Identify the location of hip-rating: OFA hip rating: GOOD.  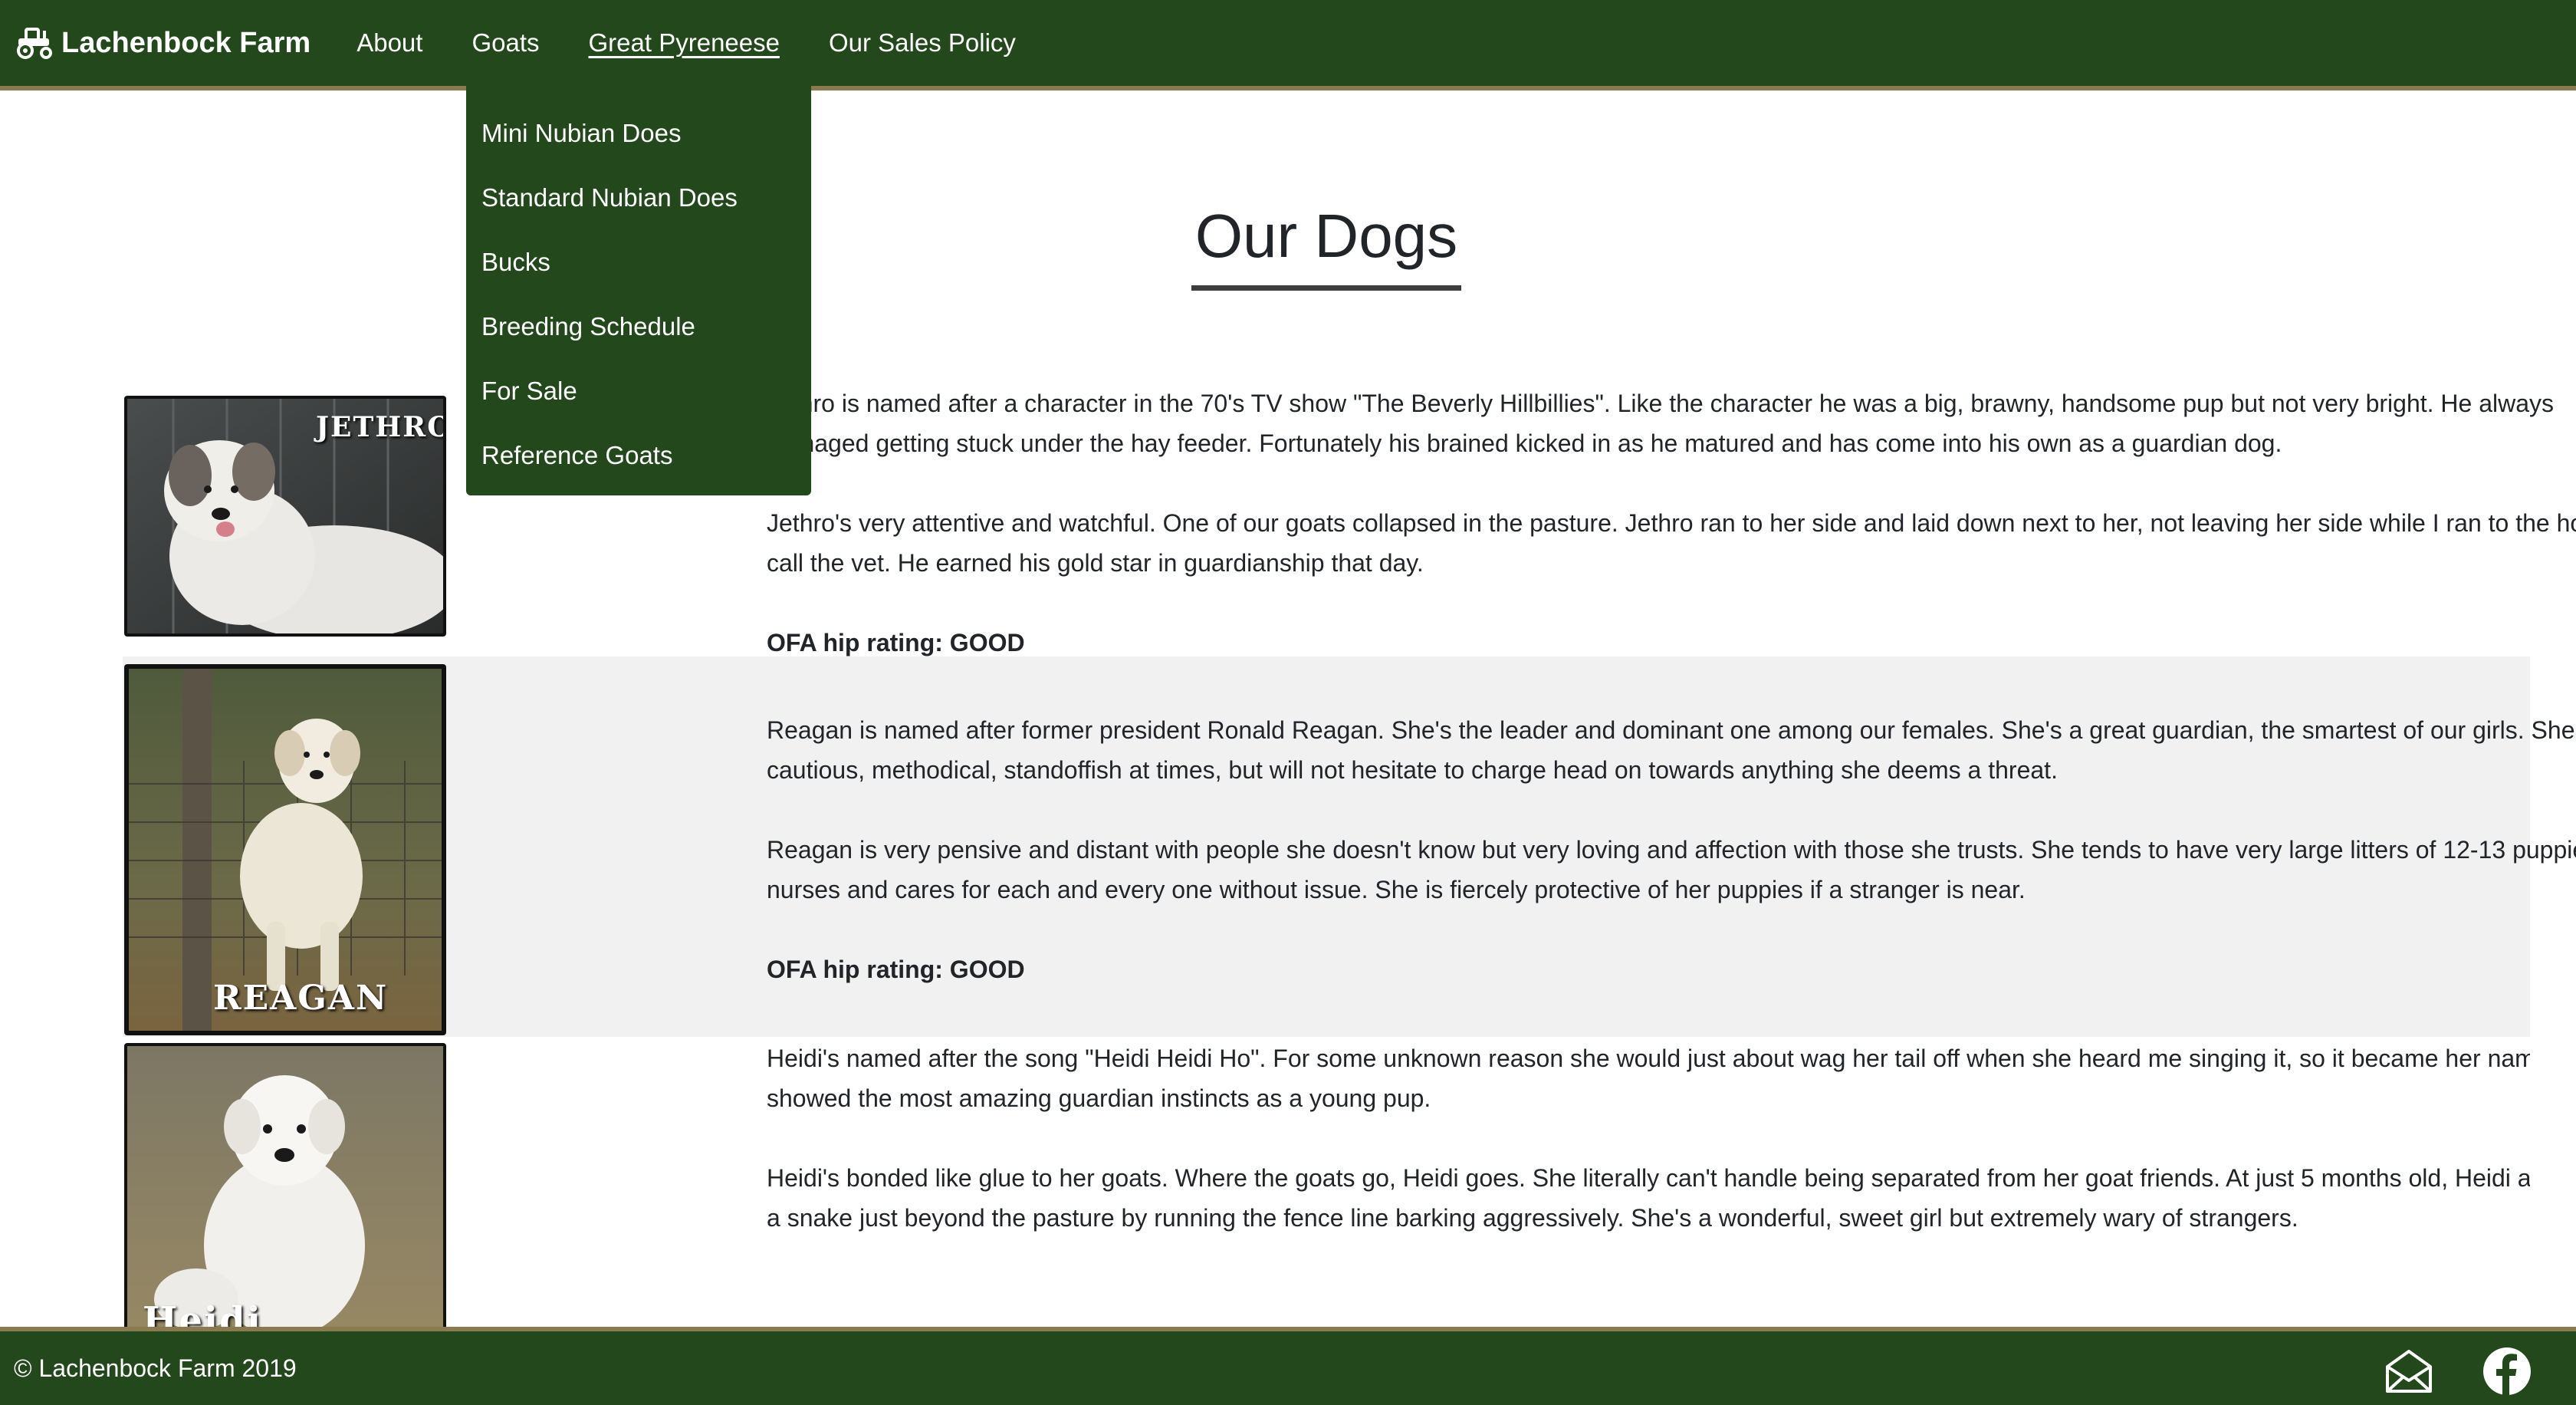
(896, 970).